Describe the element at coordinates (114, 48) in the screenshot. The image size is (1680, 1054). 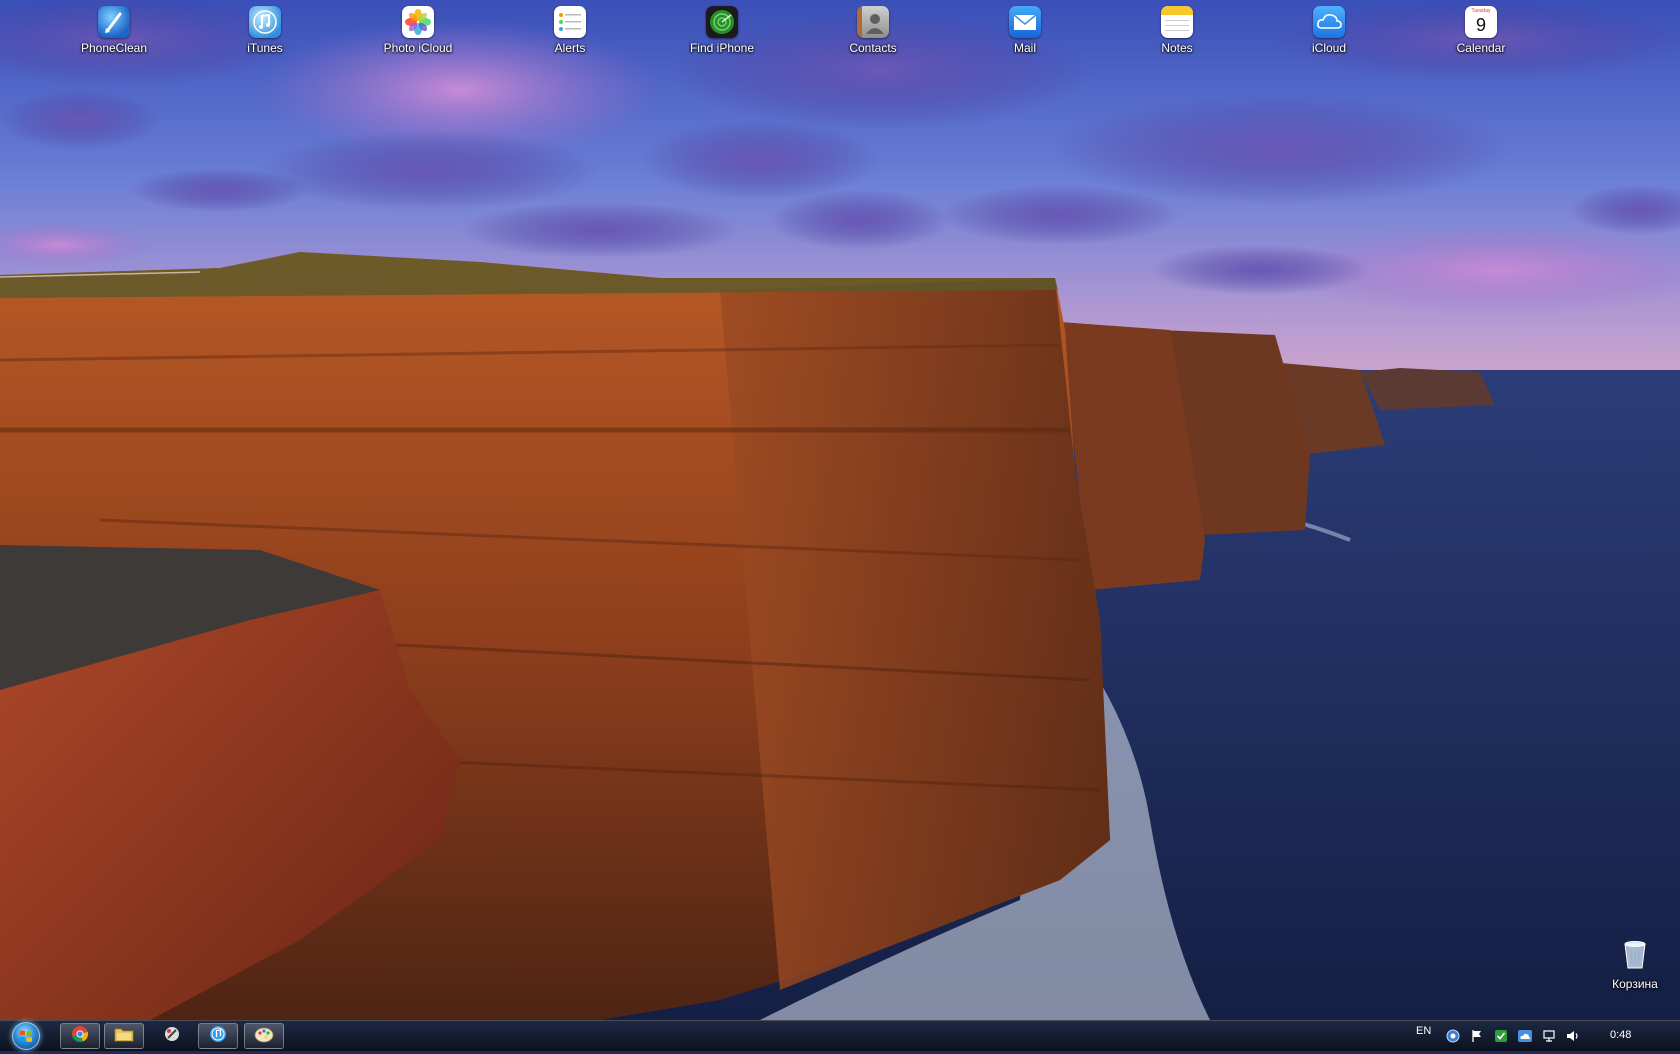
I see `desktop-icon-label: PhoneClean` at that location.